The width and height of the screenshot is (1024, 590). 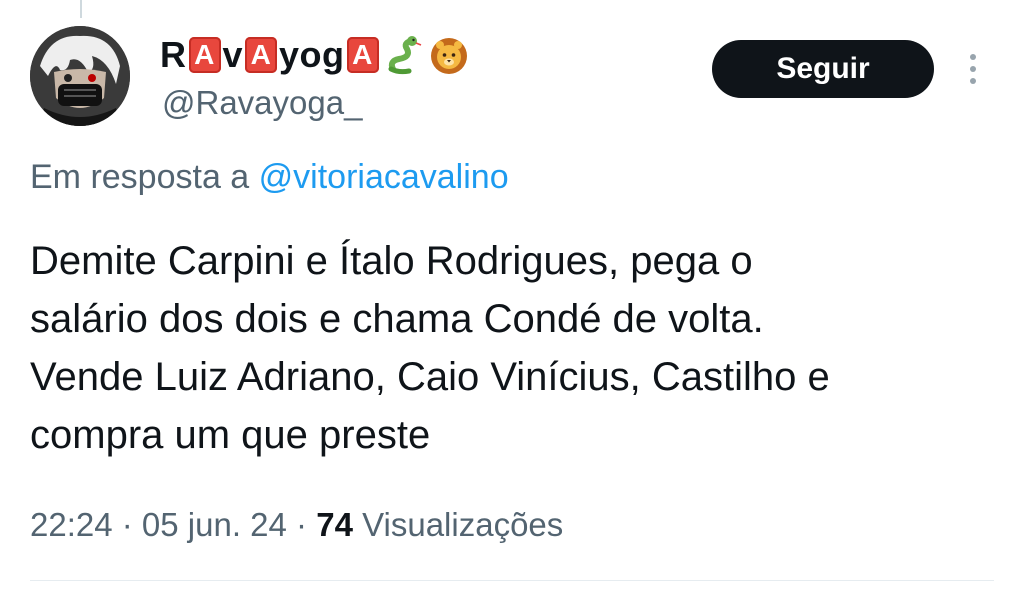 I want to click on reply-prefix: Em resposta a, so click(x=144, y=177).